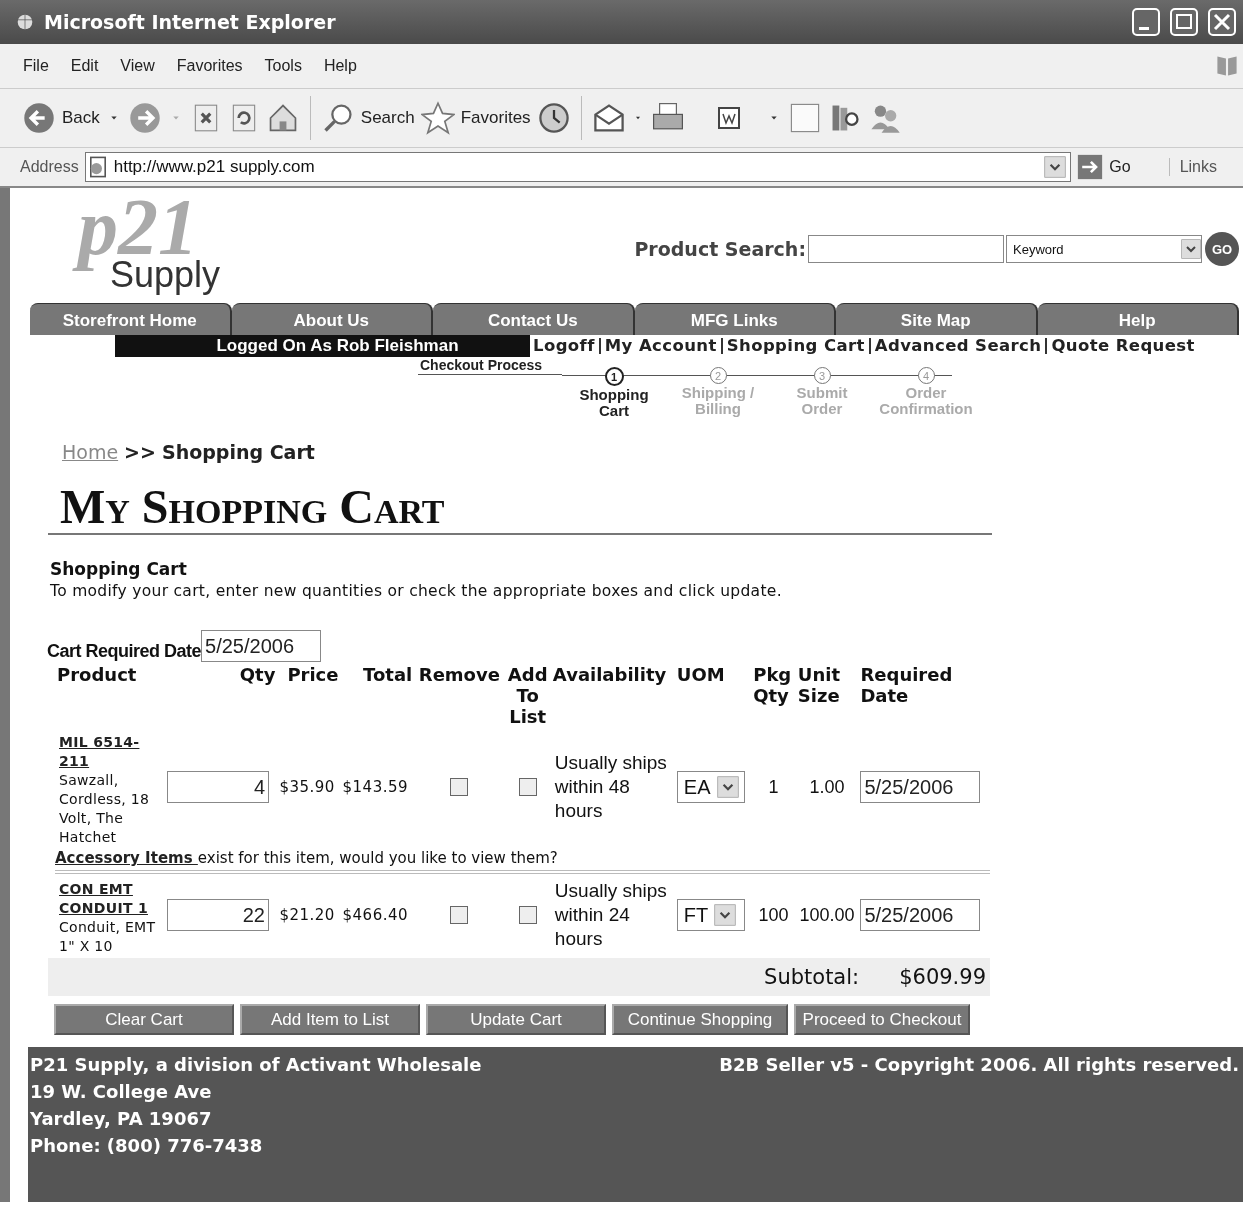 The width and height of the screenshot is (1243, 1205). Describe the element at coordinates (957, 346) in the screenshot. I see `user-link: Advanced Search` at that location.